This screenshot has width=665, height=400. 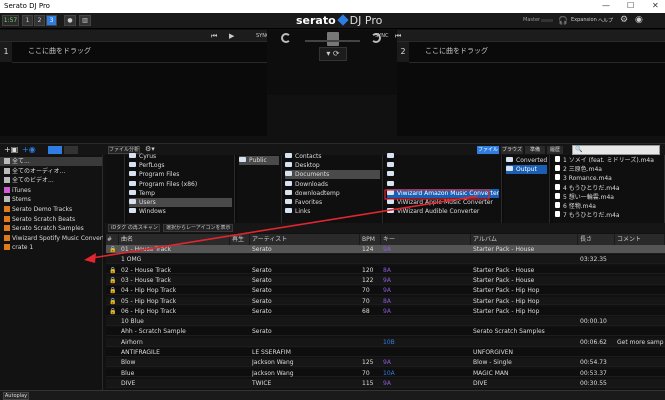 What do you see at coordinates (437, 194) in the screenshot?
I see `highlight-box` at bounding box center [437, 194].